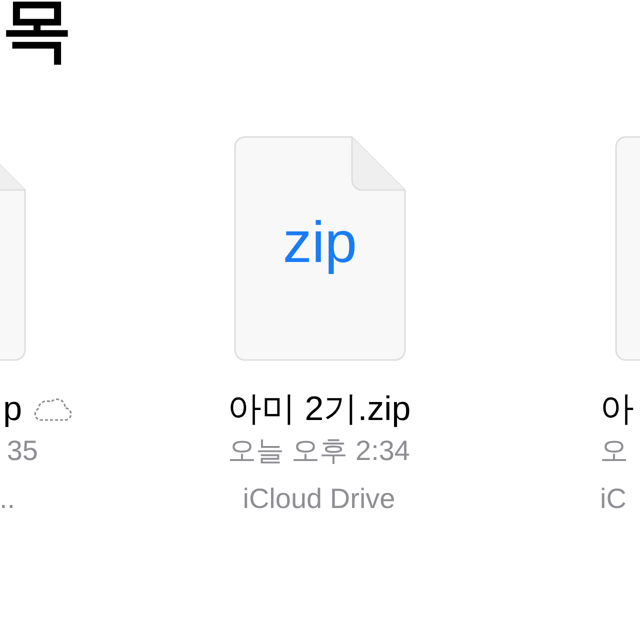 This screenshot has height=640, width=640. What do you see at coordinates (617, 409) in the screenshot?
I see `file-name: 아` at bounding box center [617, 409].